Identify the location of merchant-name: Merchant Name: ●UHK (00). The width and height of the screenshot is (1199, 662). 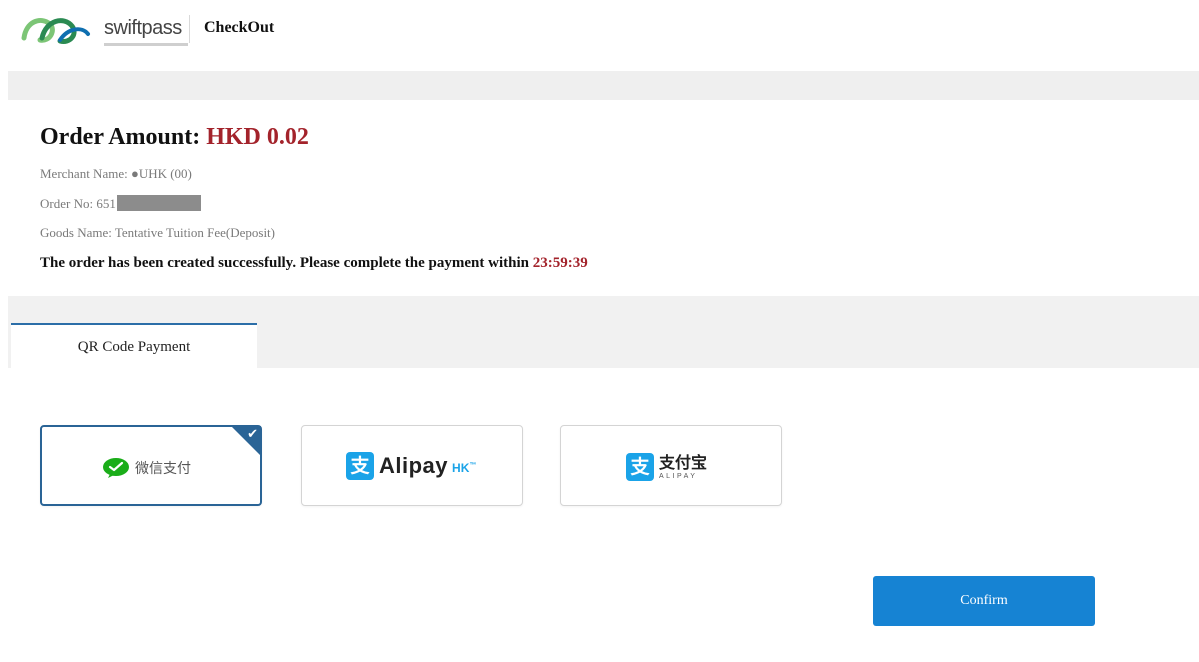
(116, 173).